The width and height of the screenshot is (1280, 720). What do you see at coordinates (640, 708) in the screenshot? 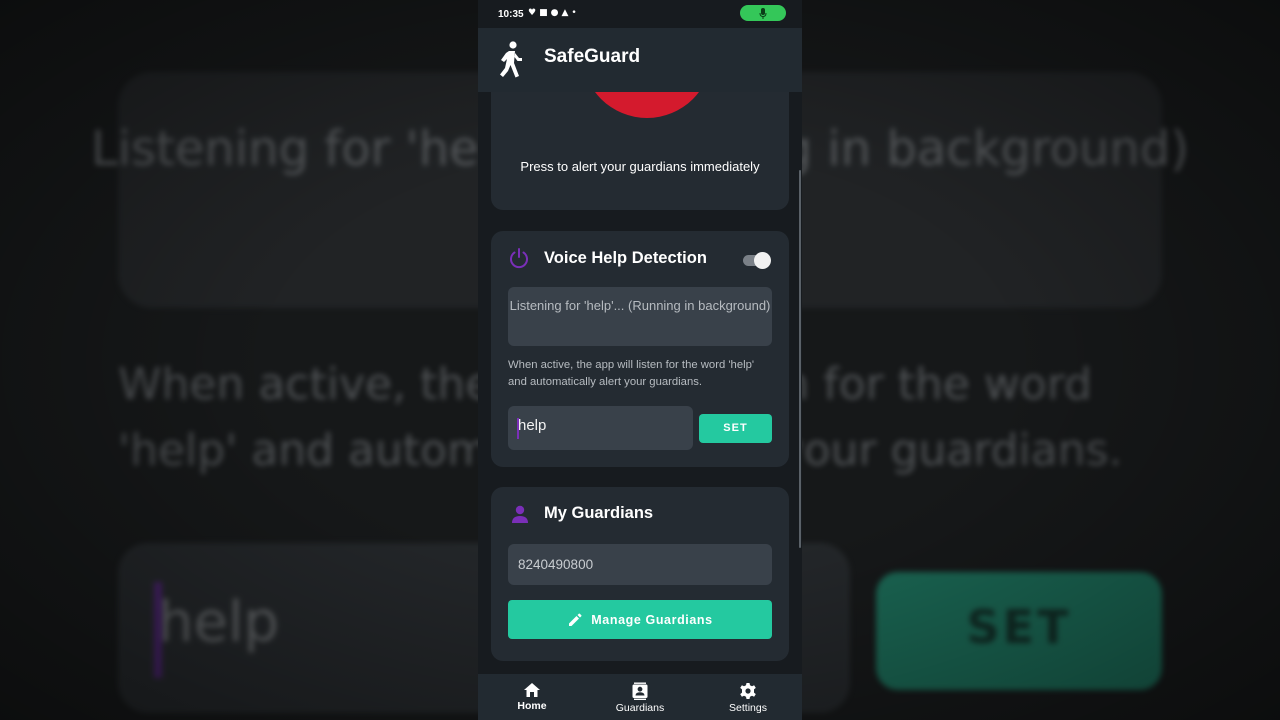
I see `nav-guardians-label: Guardians` at bounding box center [640, 708].